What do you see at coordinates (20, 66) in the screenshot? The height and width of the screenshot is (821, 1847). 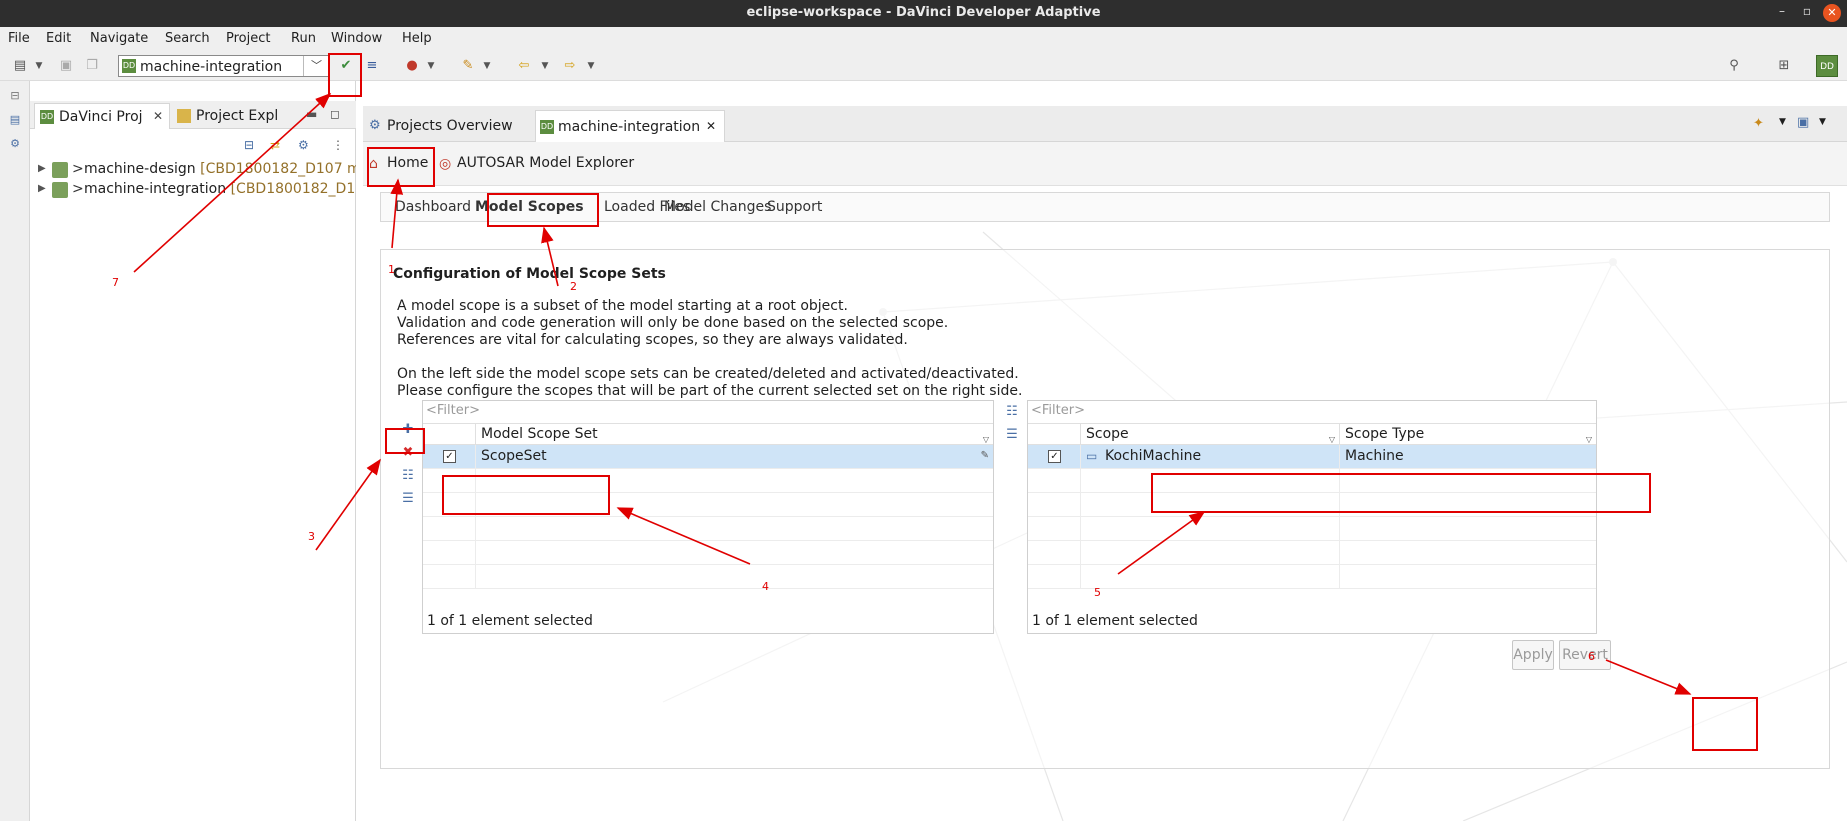 I see `new-icon: ▤` at bounding box center [20, 66].